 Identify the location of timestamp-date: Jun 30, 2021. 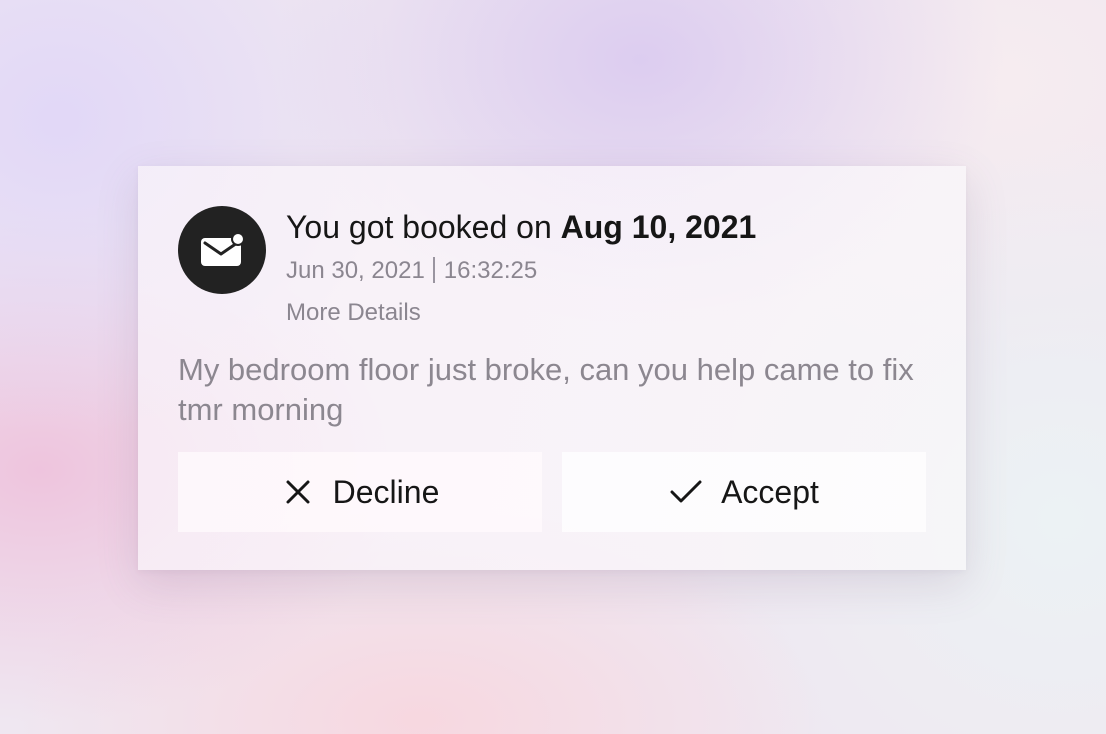
(355, 270).